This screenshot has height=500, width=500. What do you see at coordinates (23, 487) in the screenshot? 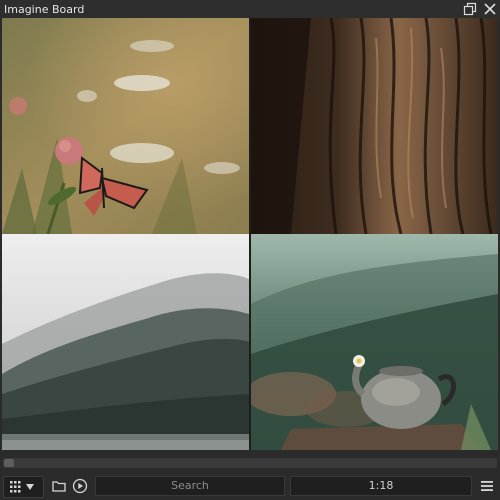
I see `grid-view-button` at bounding box center [23, 487].